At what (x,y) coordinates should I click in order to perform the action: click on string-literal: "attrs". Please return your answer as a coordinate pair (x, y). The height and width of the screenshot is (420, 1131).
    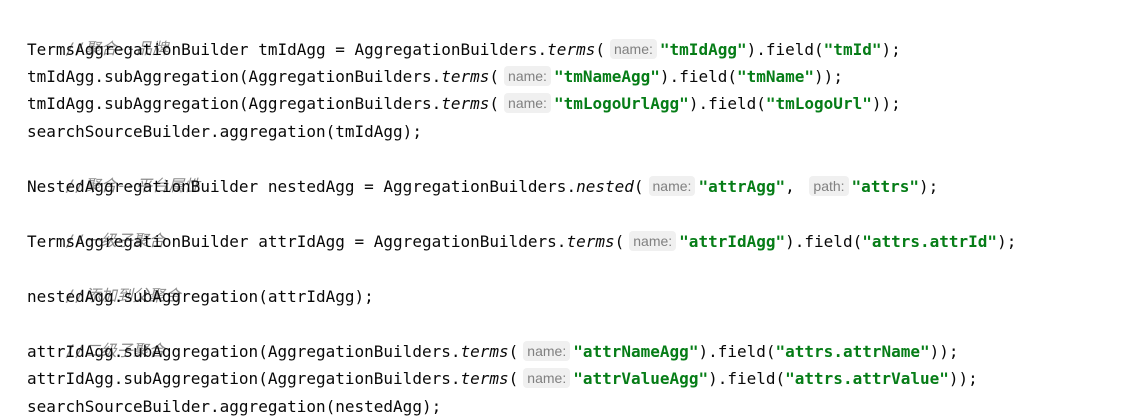
    Looking at the image, I should click on (885, 186).